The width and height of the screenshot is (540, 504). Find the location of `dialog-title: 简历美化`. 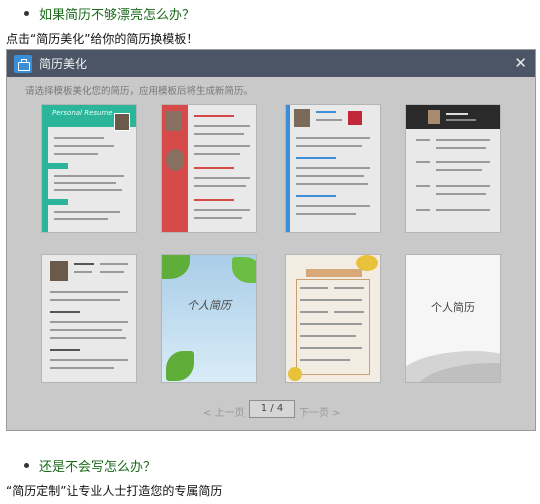

dialog-title: 简历美化 is located at coordinates (63, 64).